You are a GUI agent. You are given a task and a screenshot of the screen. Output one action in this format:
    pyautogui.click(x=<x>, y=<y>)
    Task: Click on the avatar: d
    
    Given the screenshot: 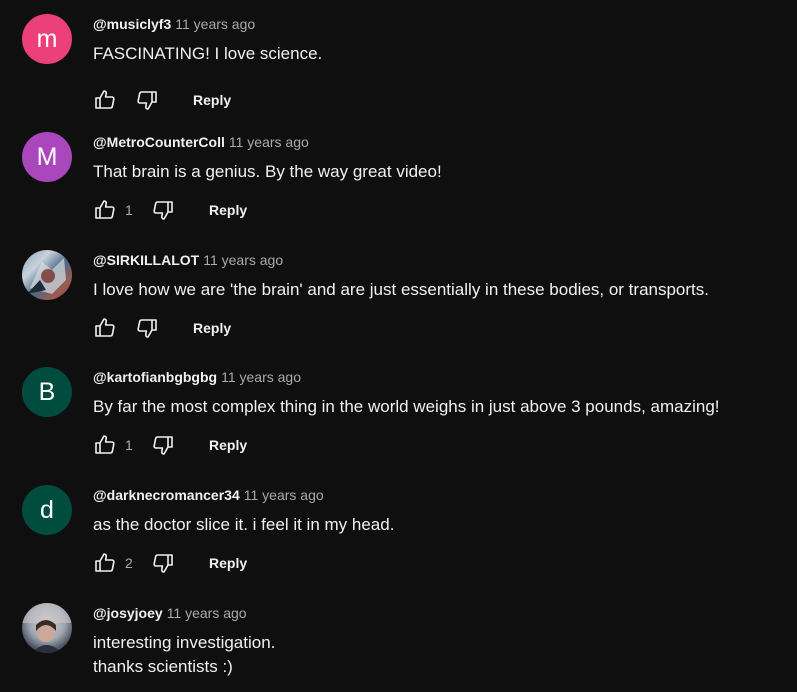 What is the action you would take?
    pyautogui.click(x=47, y=510)
    